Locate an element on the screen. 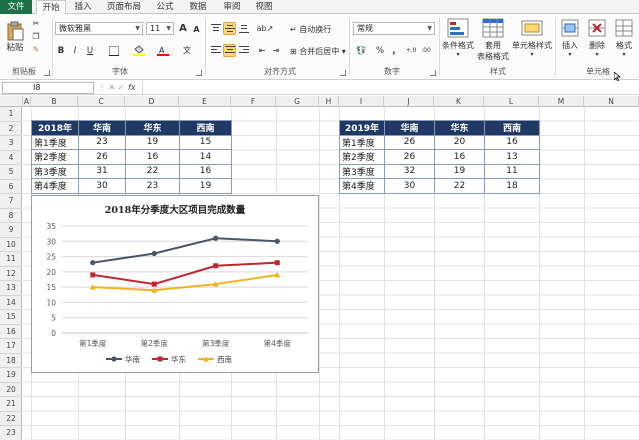 The height and width of the screenshot is (440, 639). accounting-format-button: 💱 is located at coordinates (361, 50).